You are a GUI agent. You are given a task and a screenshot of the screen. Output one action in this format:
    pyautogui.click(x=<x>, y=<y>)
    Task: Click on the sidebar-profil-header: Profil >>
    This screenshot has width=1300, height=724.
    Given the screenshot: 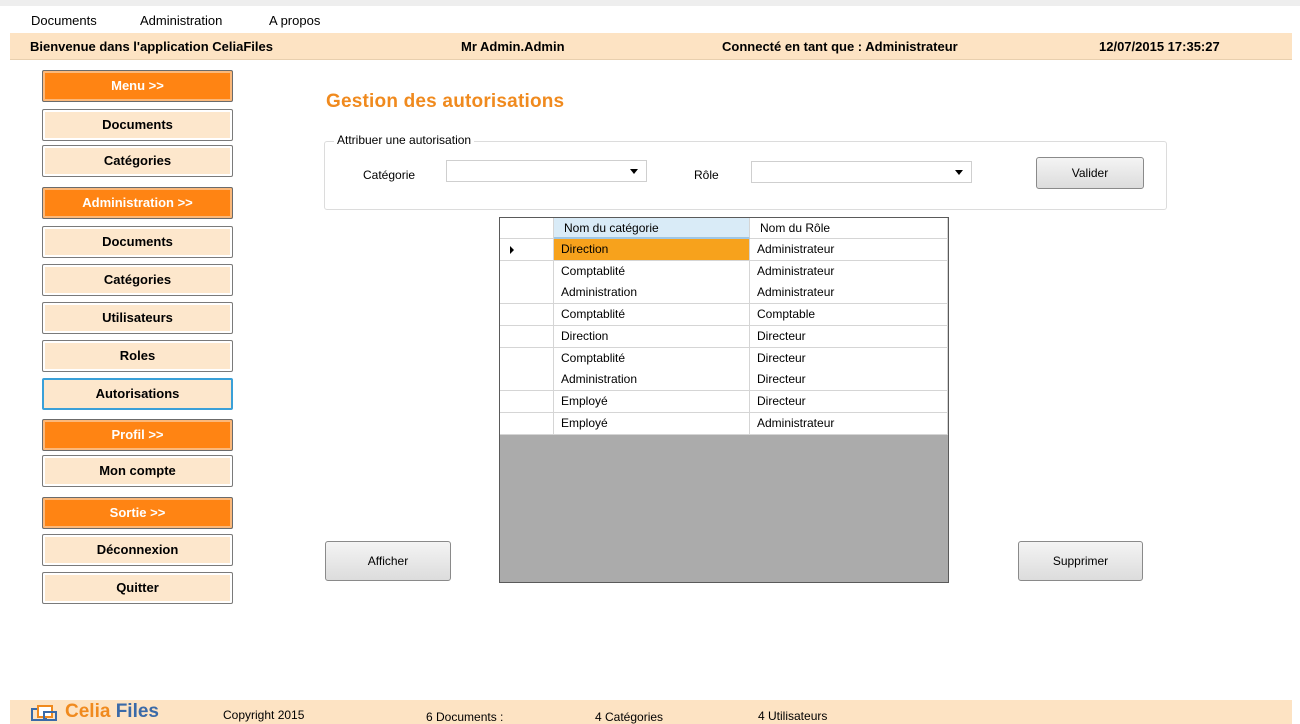 What is the action you would take?
    pyautogui.click(x=137, y=435)
    